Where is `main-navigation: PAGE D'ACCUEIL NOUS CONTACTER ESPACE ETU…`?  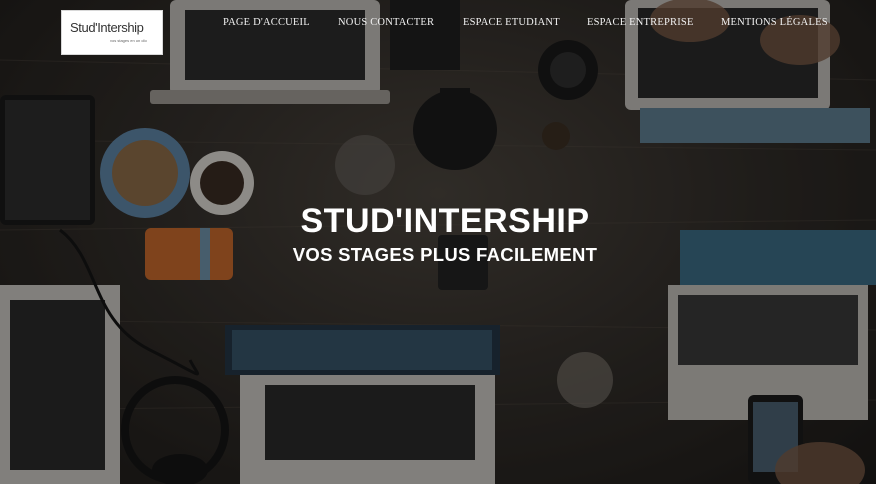 main-navigation: PAGE D'ACCUEIL NOUS CONTACTER ESPACE ETU… is located at coordinates (523, 25).